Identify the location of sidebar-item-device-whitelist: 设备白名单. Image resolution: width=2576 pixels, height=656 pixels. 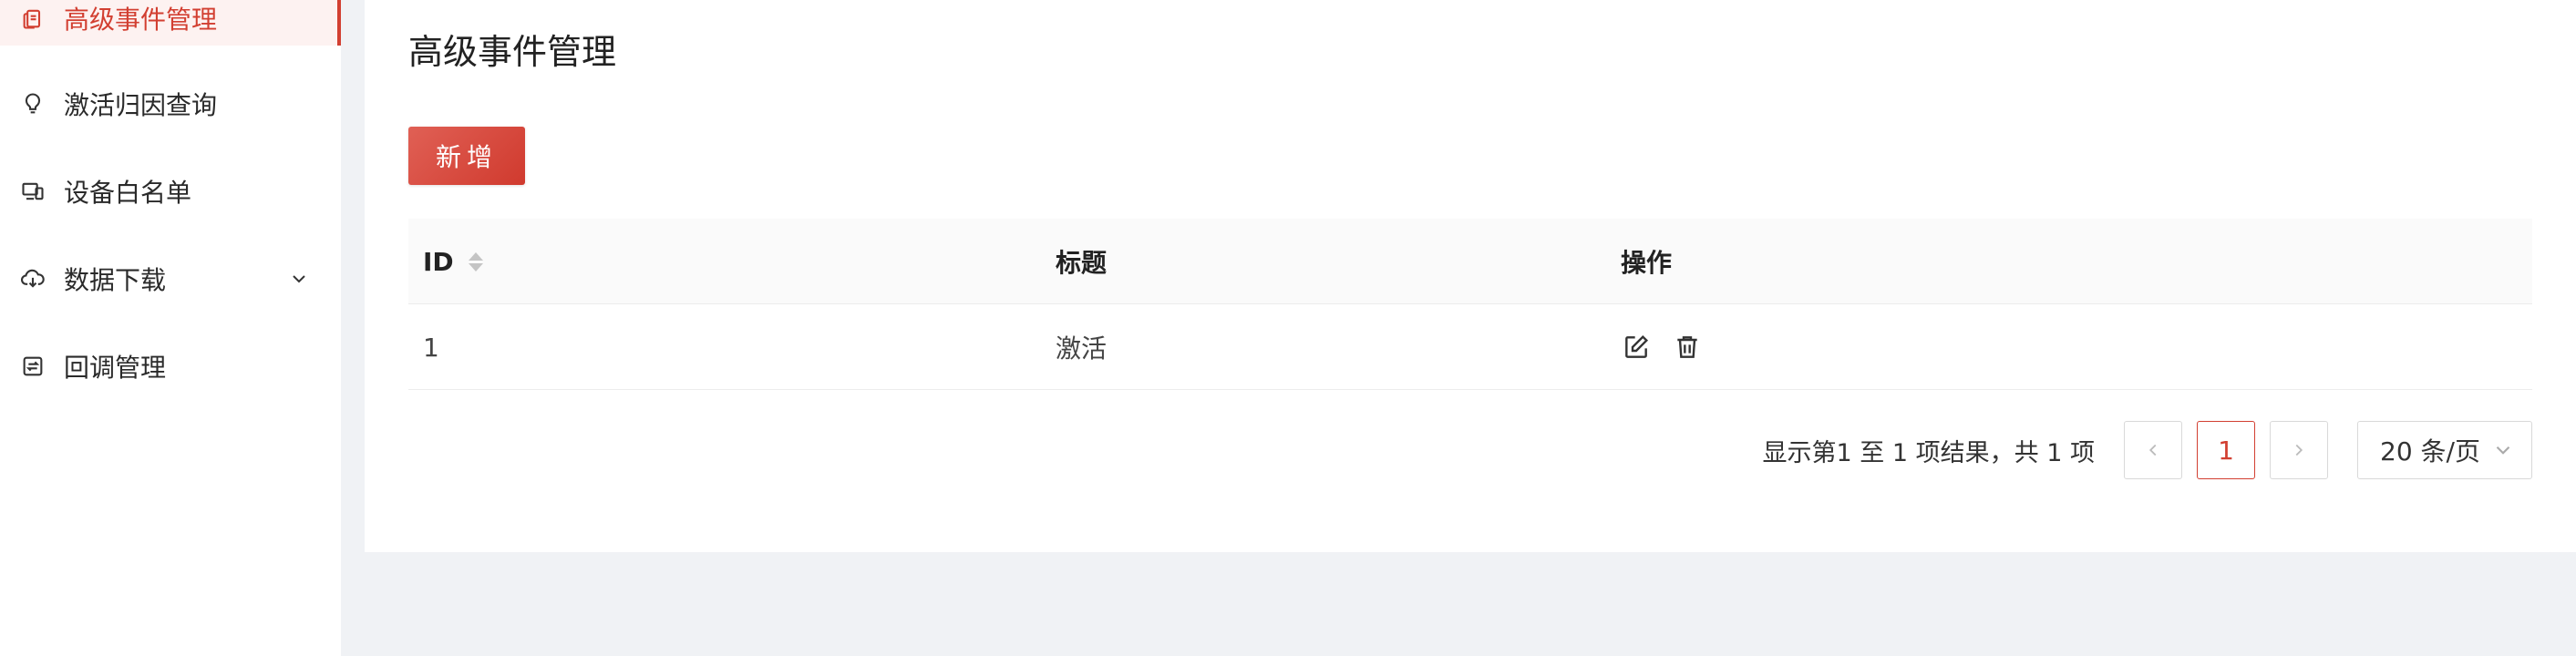
(170, 191).